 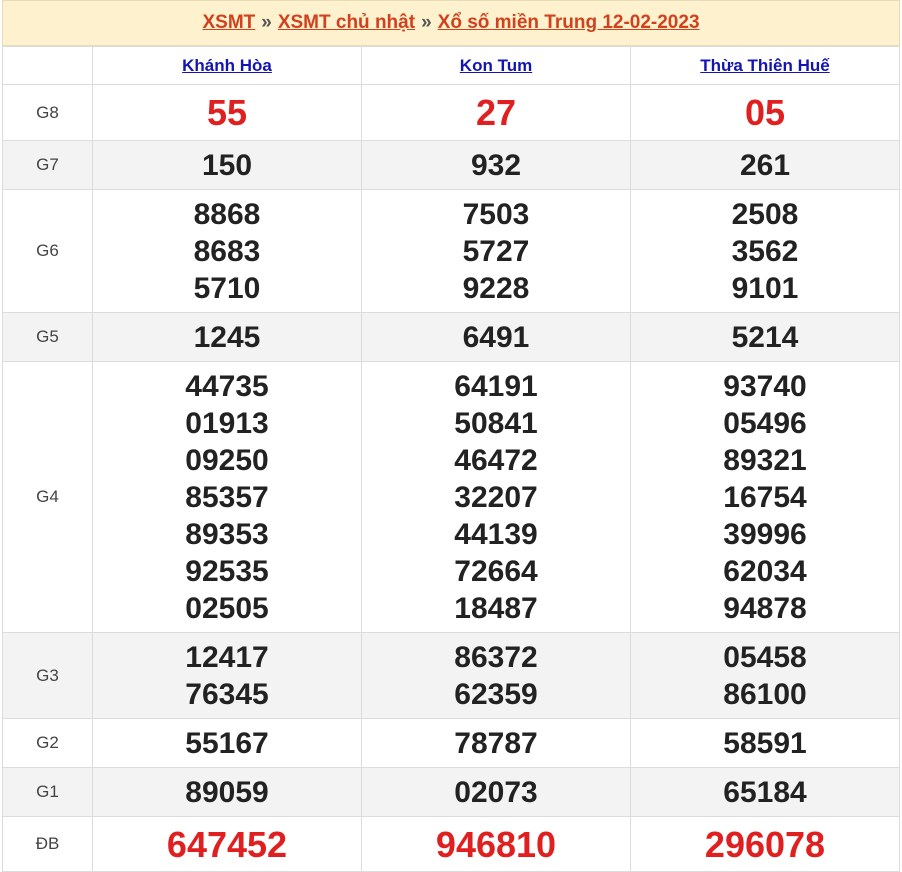 What do you see at coordinates (496, 214) in the screenshot?
I see `result-number: 7503` at bounding box center [496, 214].